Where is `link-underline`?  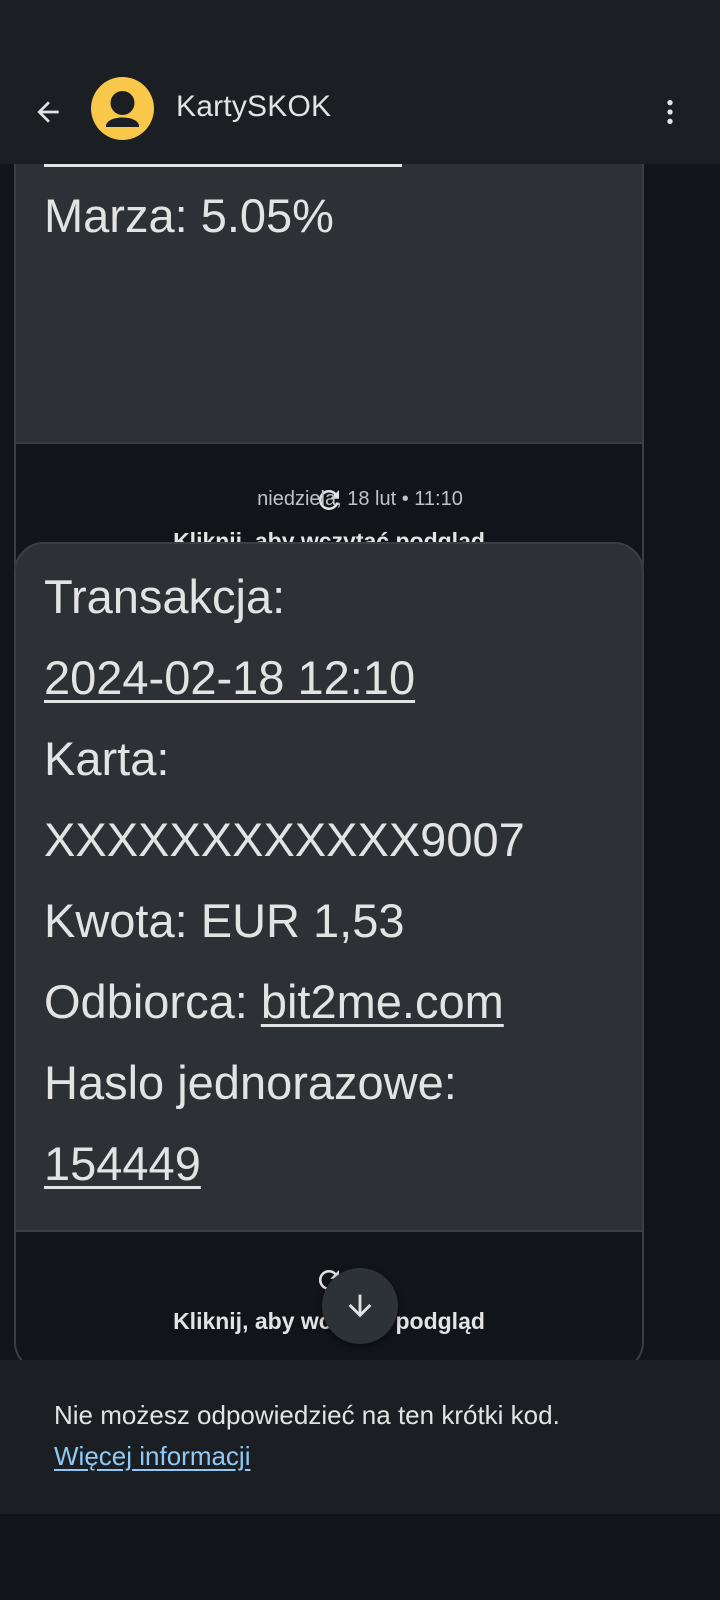
link-underline is located at coordinates (223, 165).